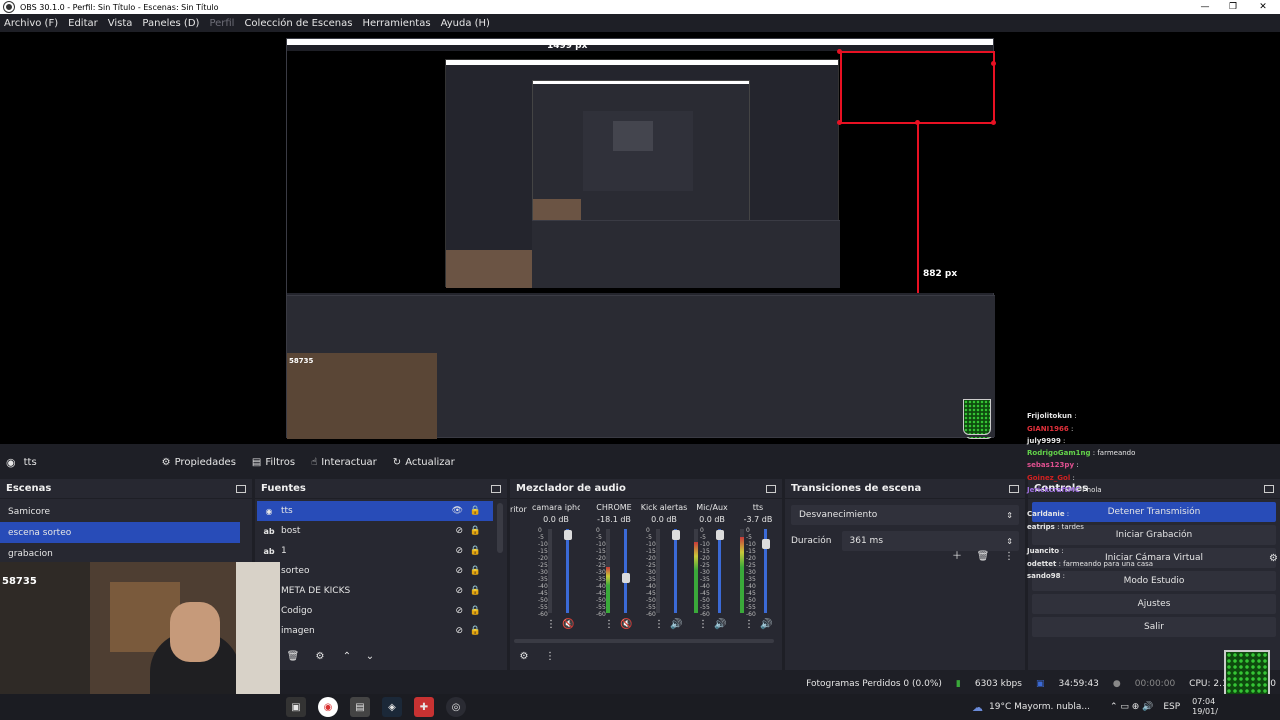 Image resolution: width=1280 pixels, height=720 pixels. Describe the element at coordinates (456, 707) in the screenshot. I see `obs-taskbar-icon: ◎` at that location.